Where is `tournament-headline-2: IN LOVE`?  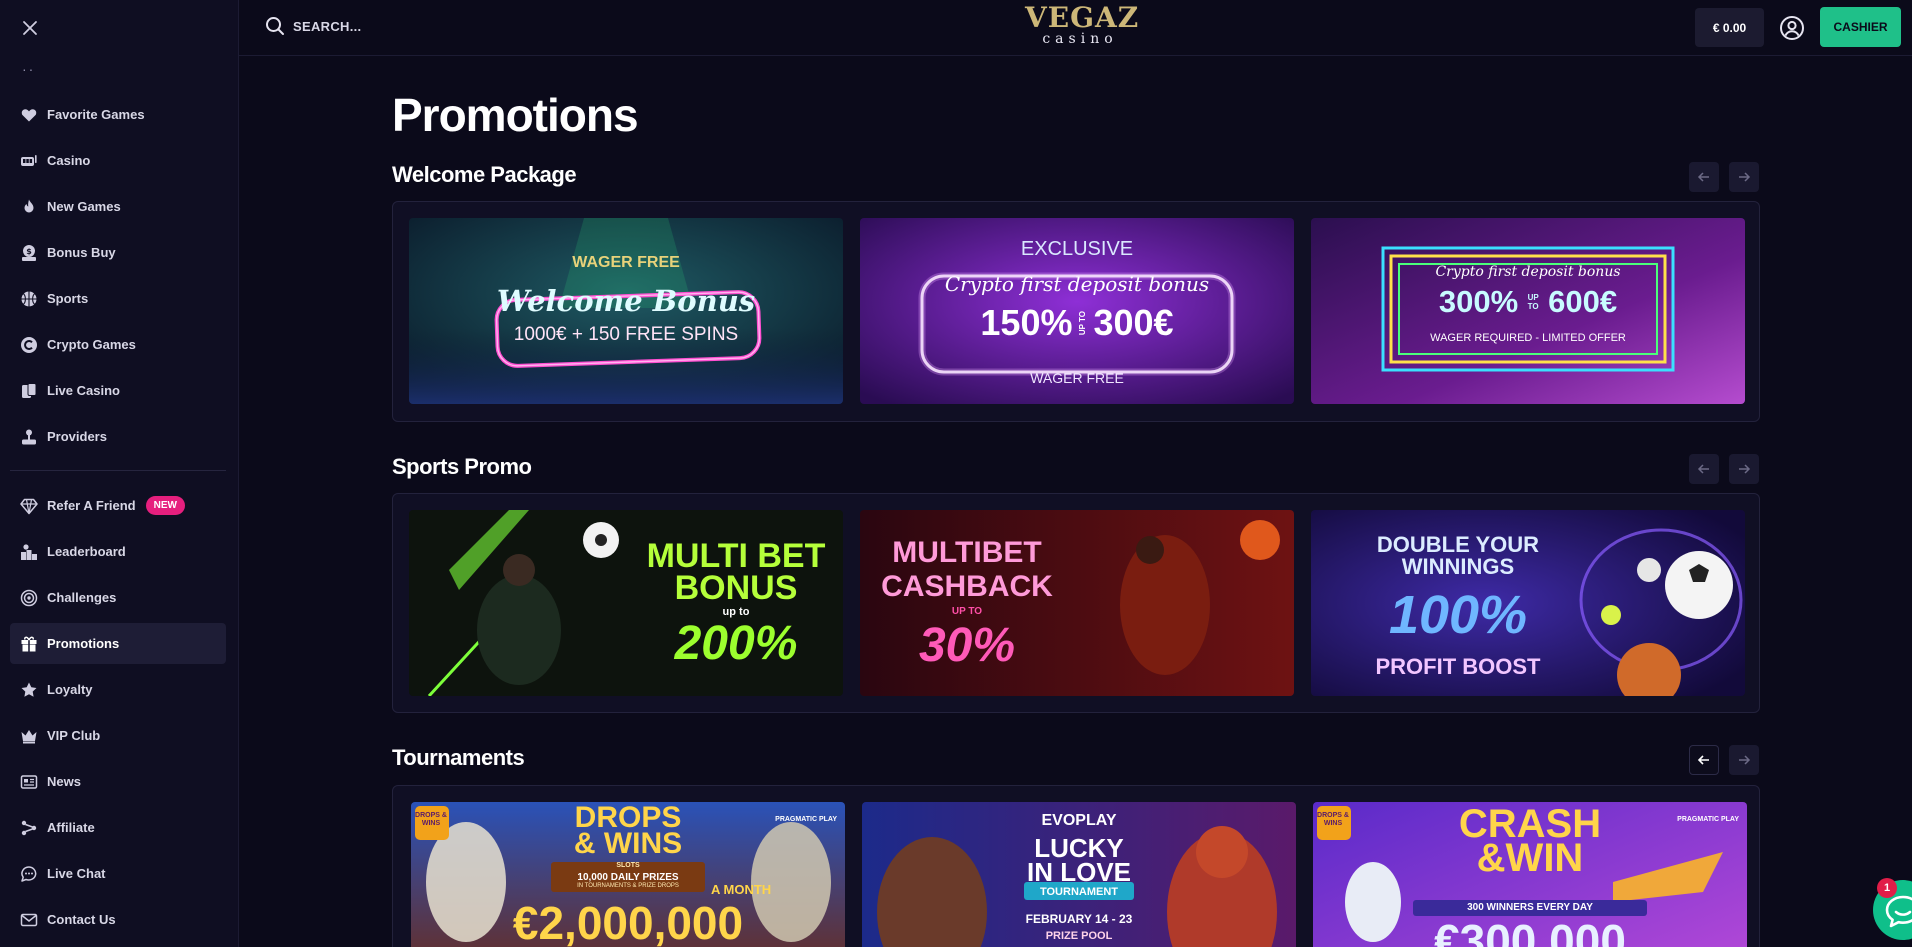
tournament-headline-2: IN LOVE is located at coordinates (1078, 872).